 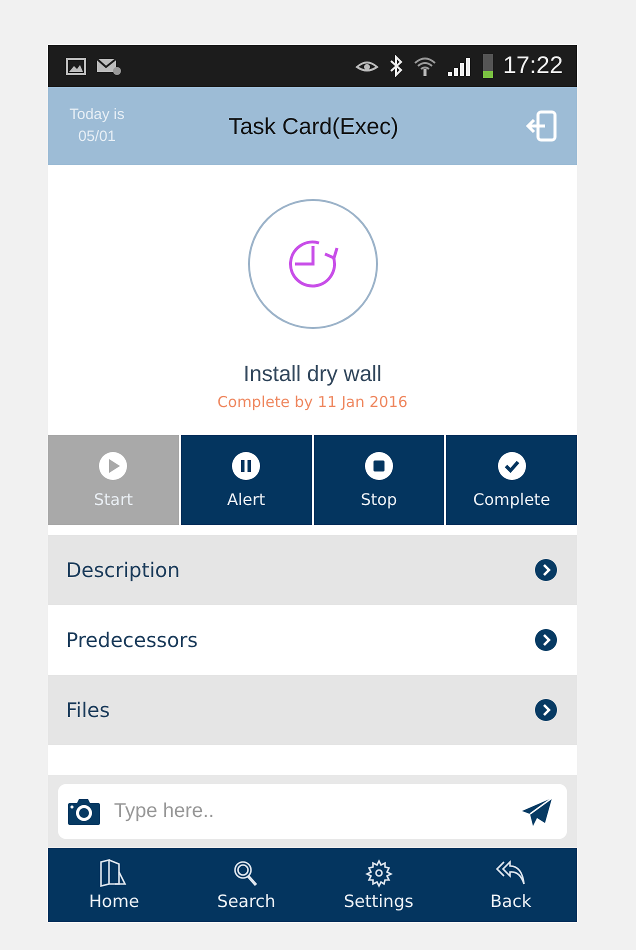 I want to click on action-button: Complete, so click(x=511, y=480).